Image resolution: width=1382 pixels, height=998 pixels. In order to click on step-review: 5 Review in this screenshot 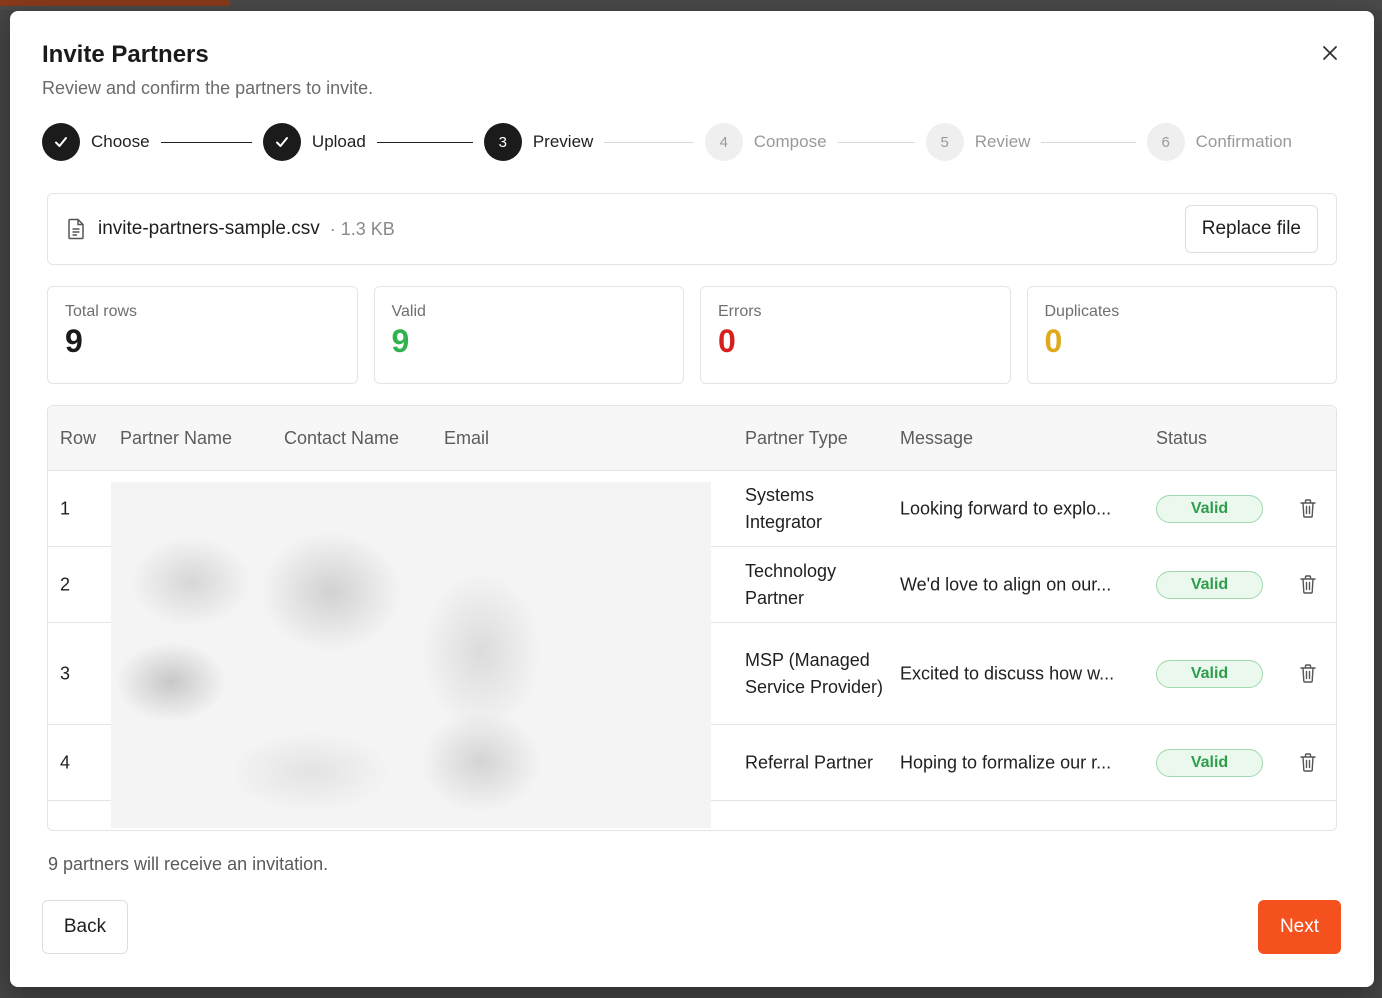, I will do `click(1036, 142)`.